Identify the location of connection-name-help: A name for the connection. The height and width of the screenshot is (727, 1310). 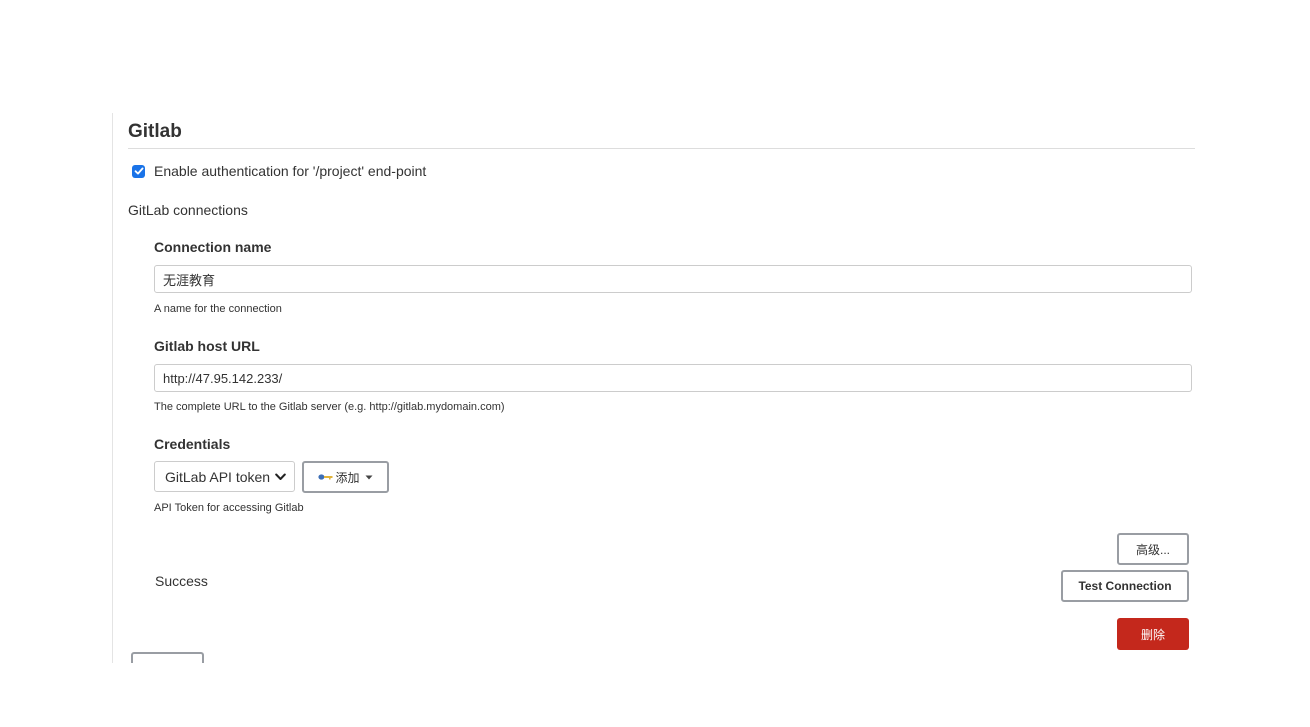
(218, 309).